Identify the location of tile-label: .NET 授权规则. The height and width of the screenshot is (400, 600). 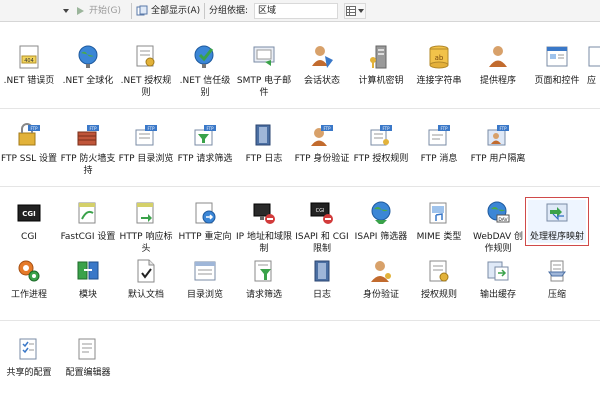
(146, 87).